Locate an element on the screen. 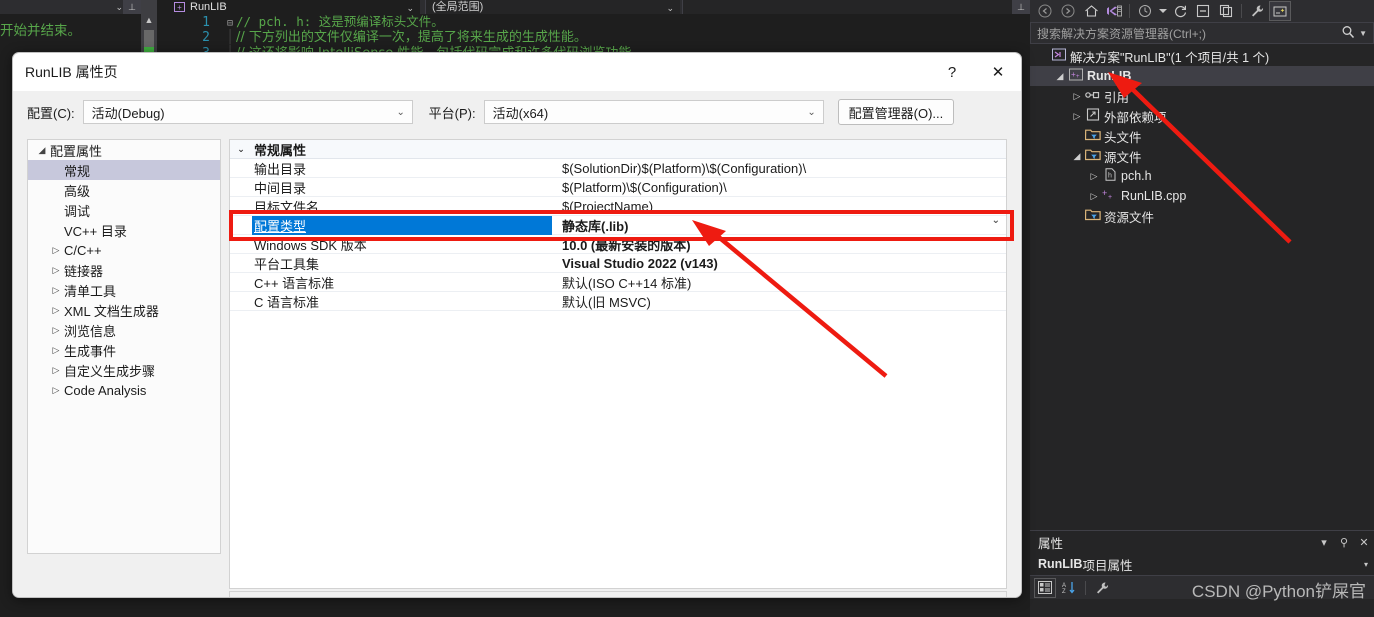  refresh-icon is located at coordinates (1180, 11).